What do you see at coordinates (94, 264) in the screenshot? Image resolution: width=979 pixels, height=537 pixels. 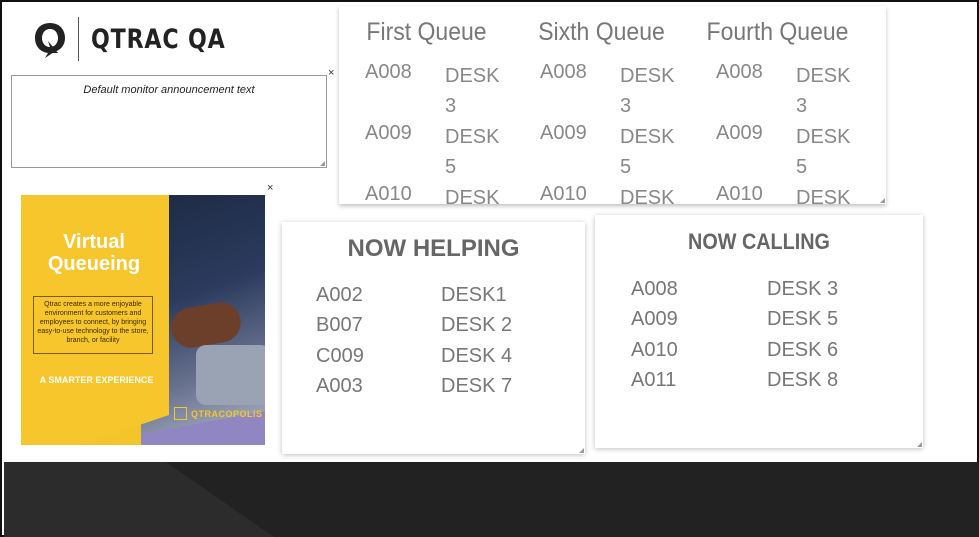 I see `ad-title-line2: Queueing` at bounding box center [94, 264].